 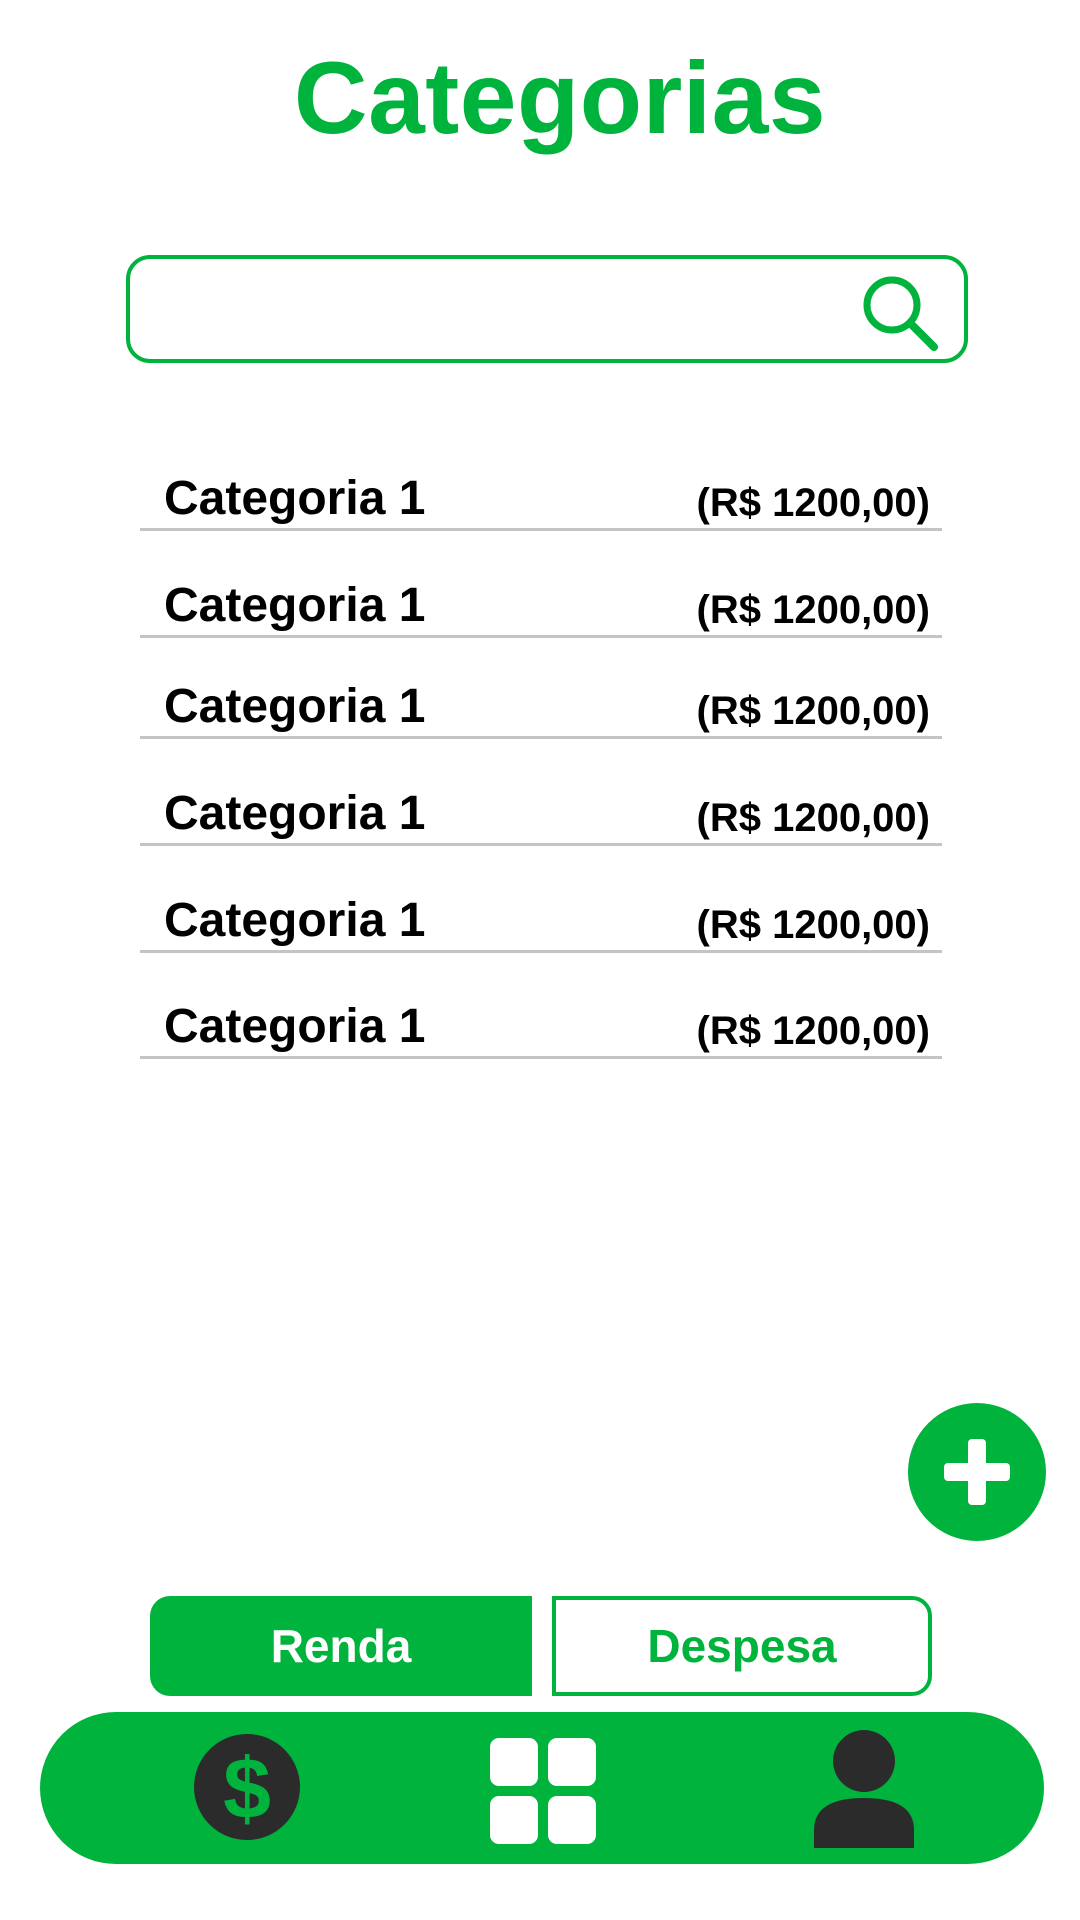 What do you see at coordinates (543, 1791) in the screenshot?
I see `grid-icon` at bounding box center [543, 1791].